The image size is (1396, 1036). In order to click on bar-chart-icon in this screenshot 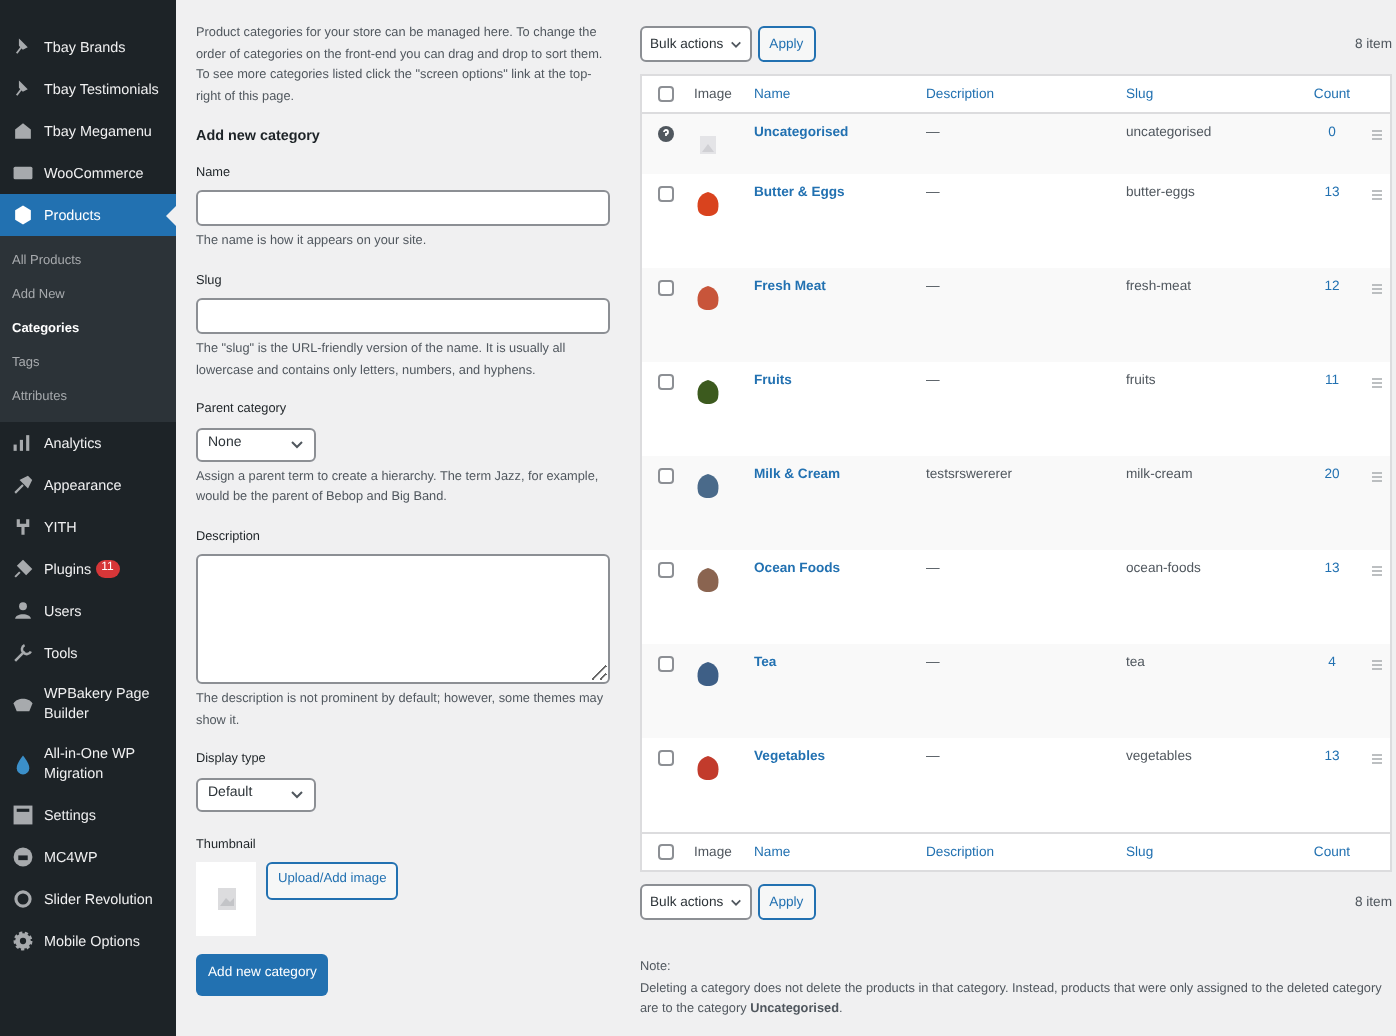, I will do `click(23, 443)`.